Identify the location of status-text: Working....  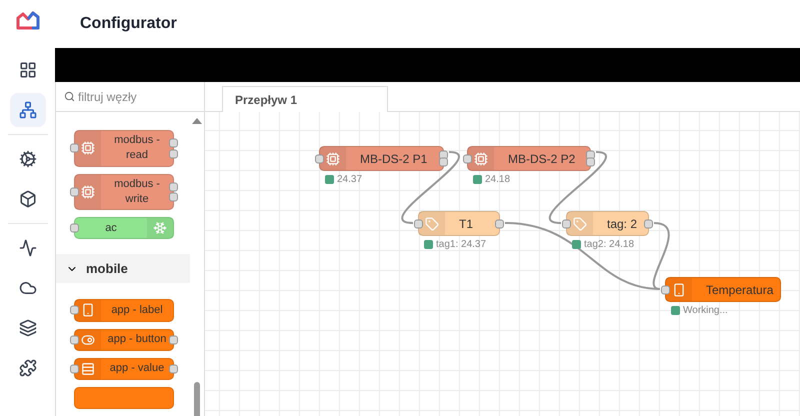
(705, 310).